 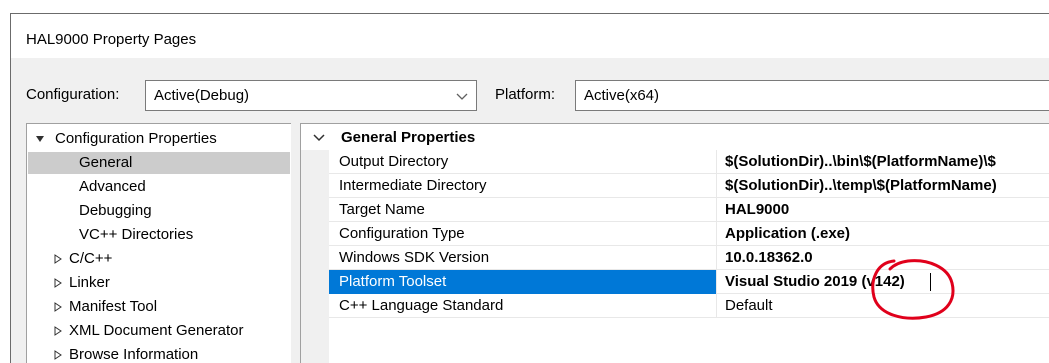 What do you see at coordinates (136, 139) in the screenshot?
I see `tree-item-configuration-properties: Configuration Properties` at bounding box center [136, 139].